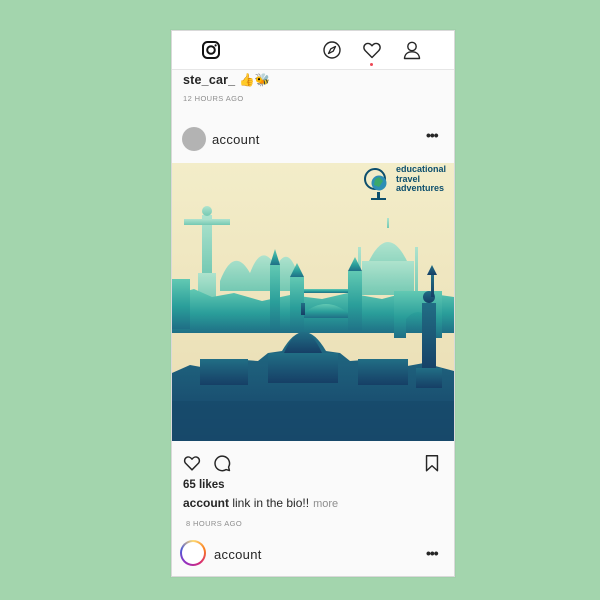 Image resolution: width=600 pixels, height=600 pixels. Describe the element at coordinates (420, 188) in the screenshot. I see `brand-line-3: adventures` at that location.